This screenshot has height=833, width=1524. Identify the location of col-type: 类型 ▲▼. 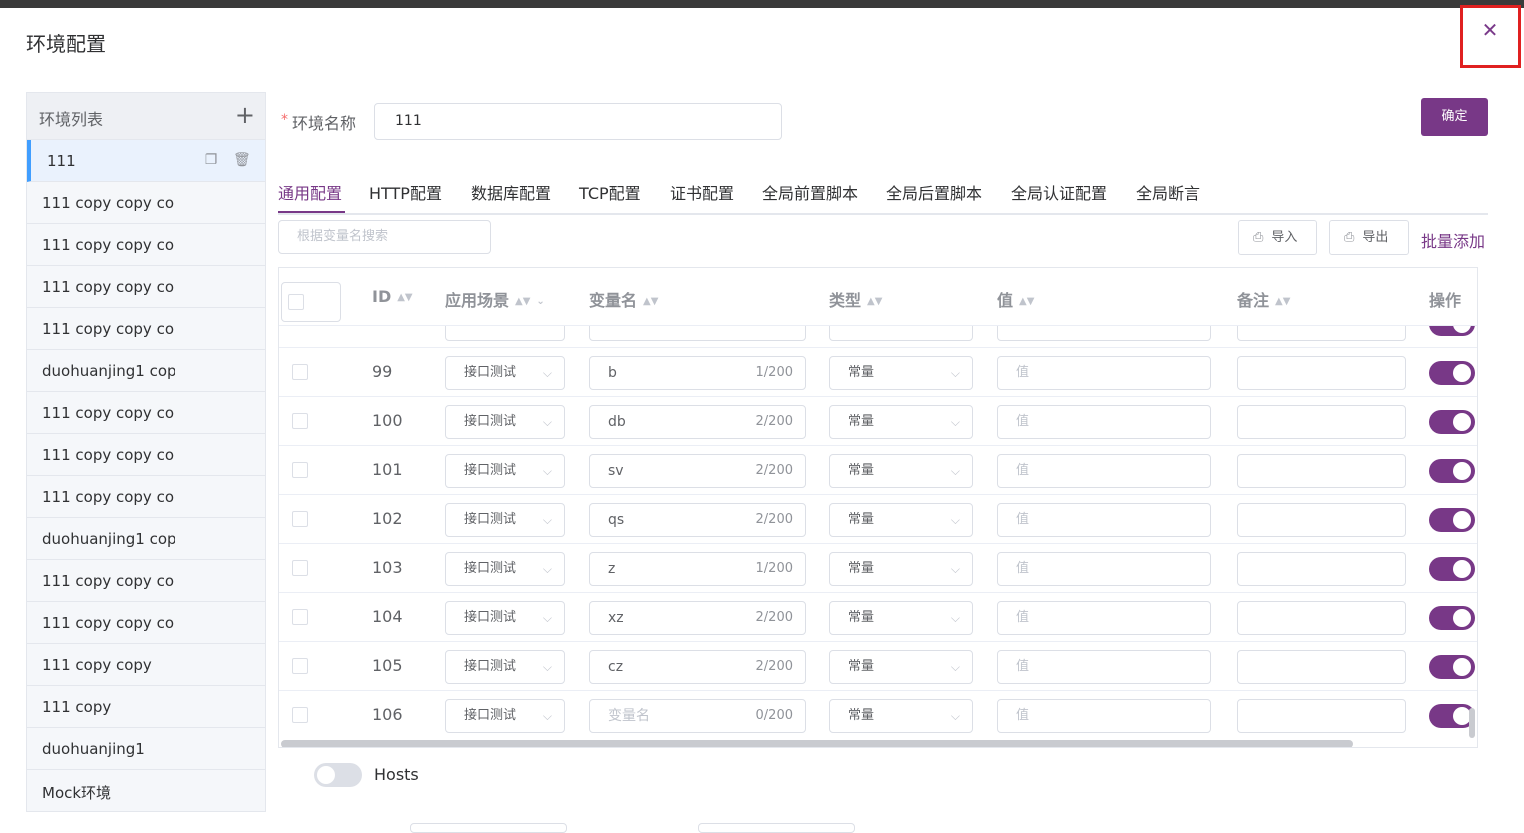
(855, 299).